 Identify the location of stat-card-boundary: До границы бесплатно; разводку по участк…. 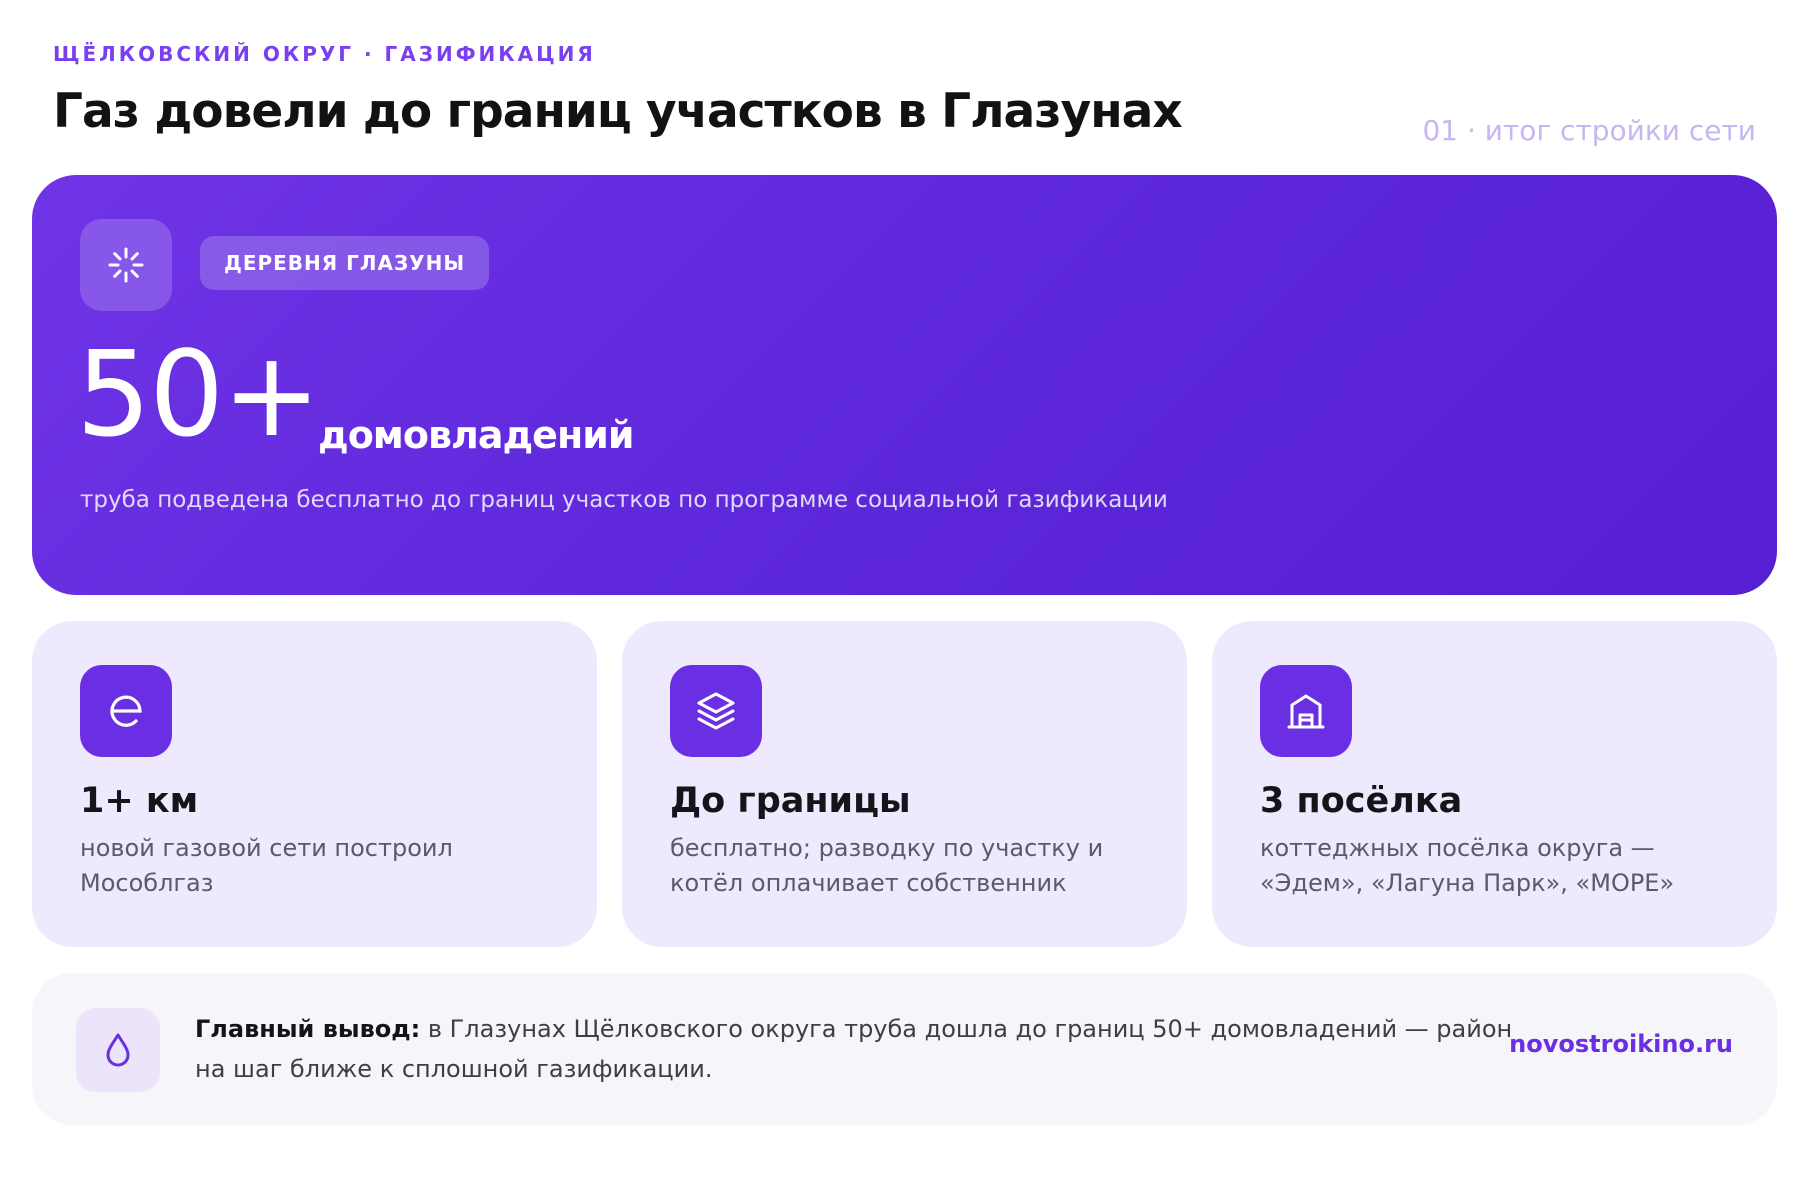
(904, 784).